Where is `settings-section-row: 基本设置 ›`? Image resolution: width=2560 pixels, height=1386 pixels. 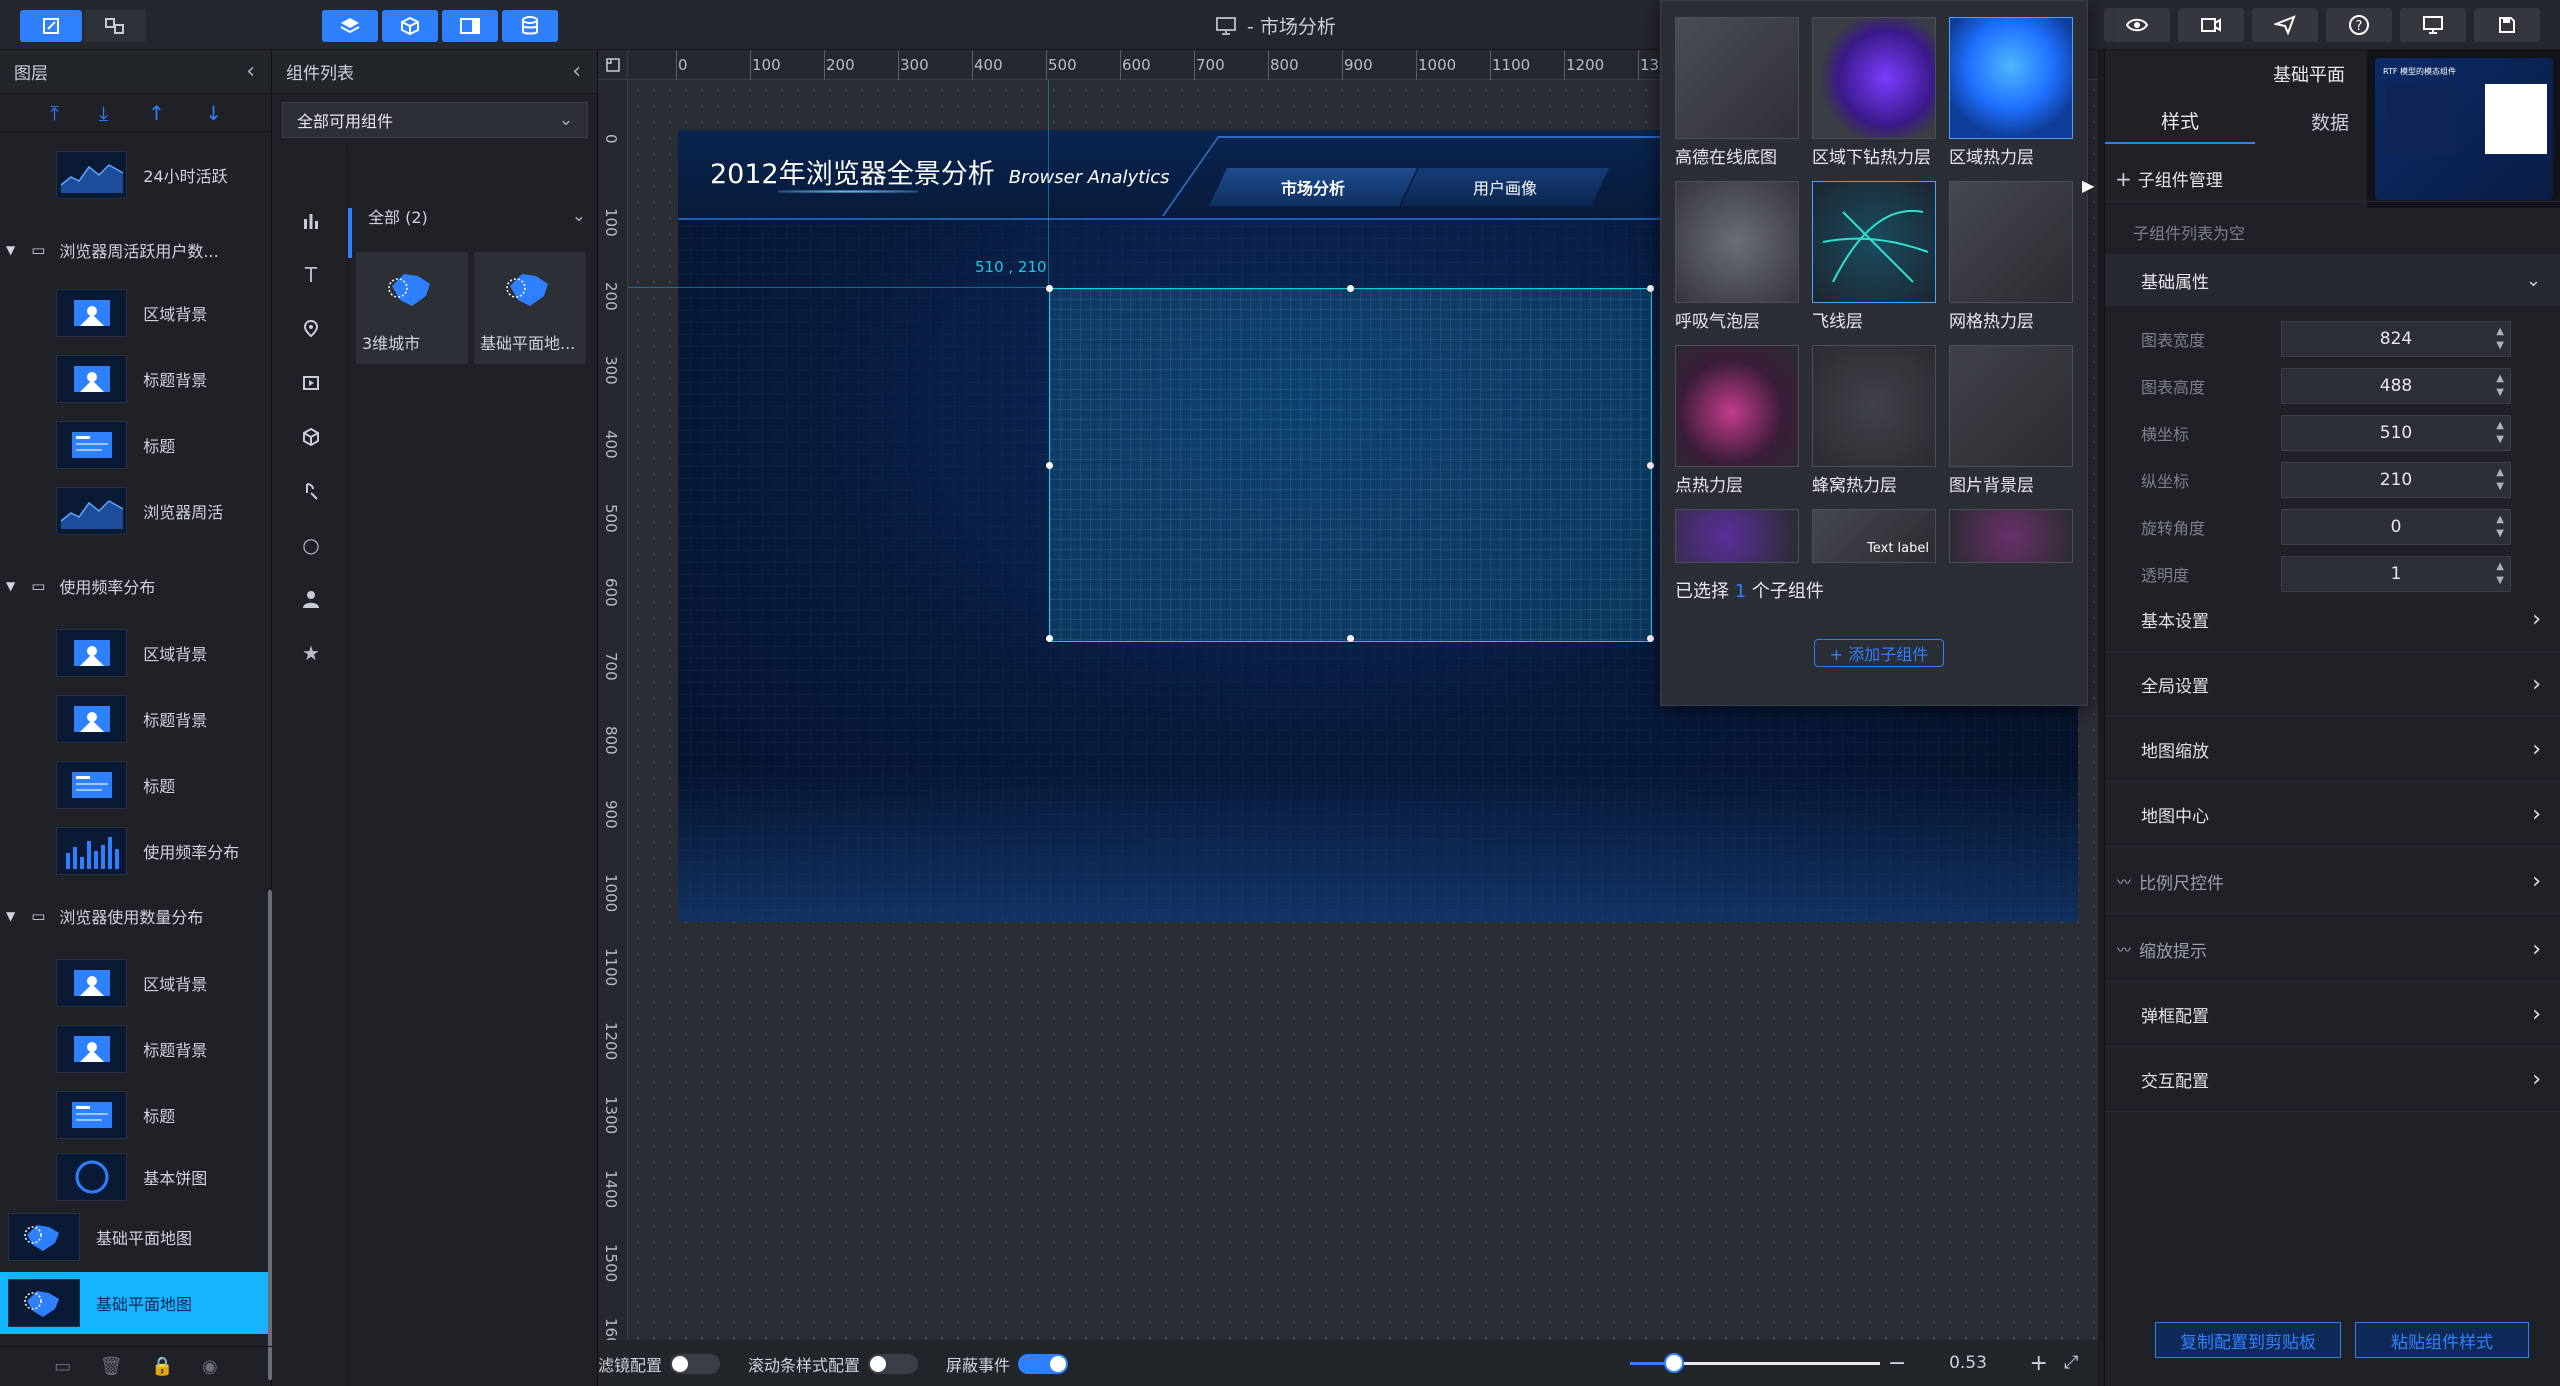 settings-section-row: 基本设置 › is located at coordinates (2332, 620).